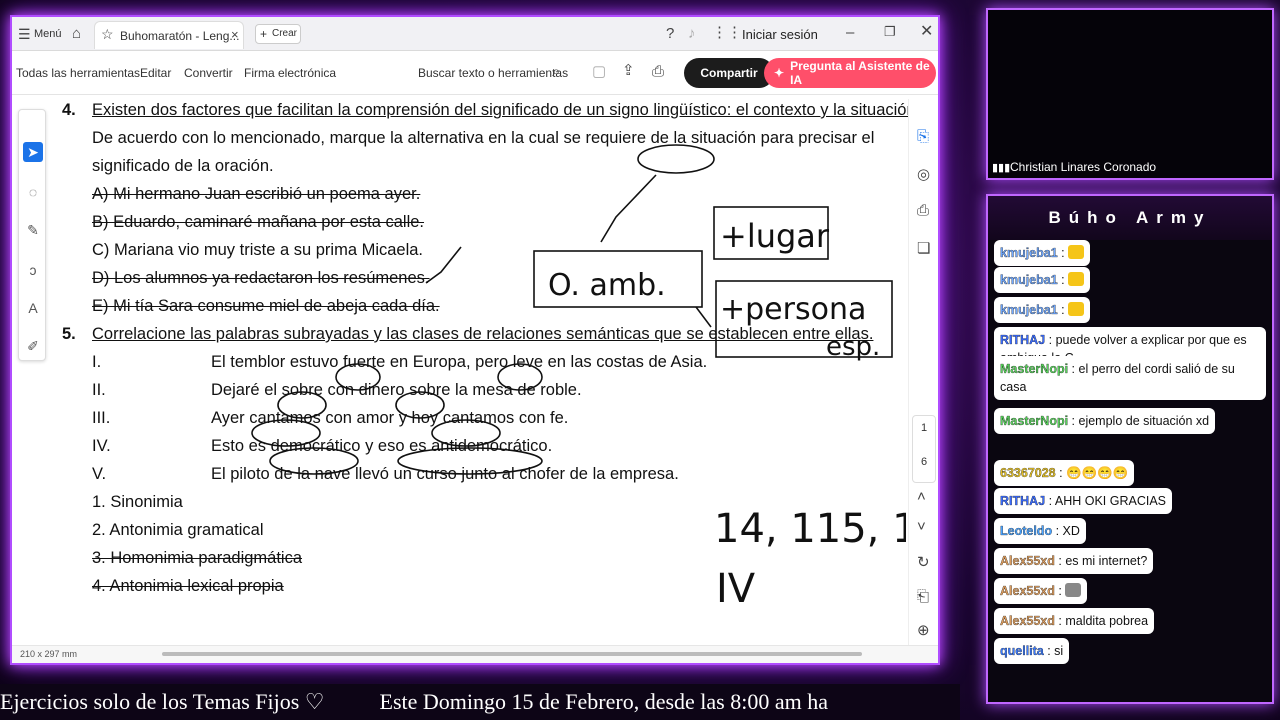  Describe the element at coordinates (1026, 531) in the screenshot. I see `chat-username: Leoteldo` at that location.